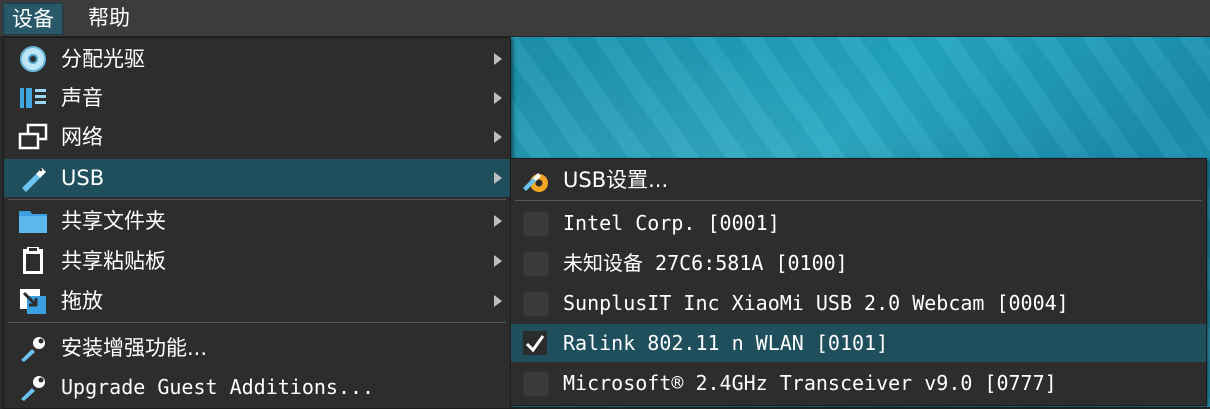 The width and height of the screenshot is (1210, 409). What do you see at coordinates (33, 301) in the screenshot?
I see `drag-drop-icon` at bounding box center [33, 301].